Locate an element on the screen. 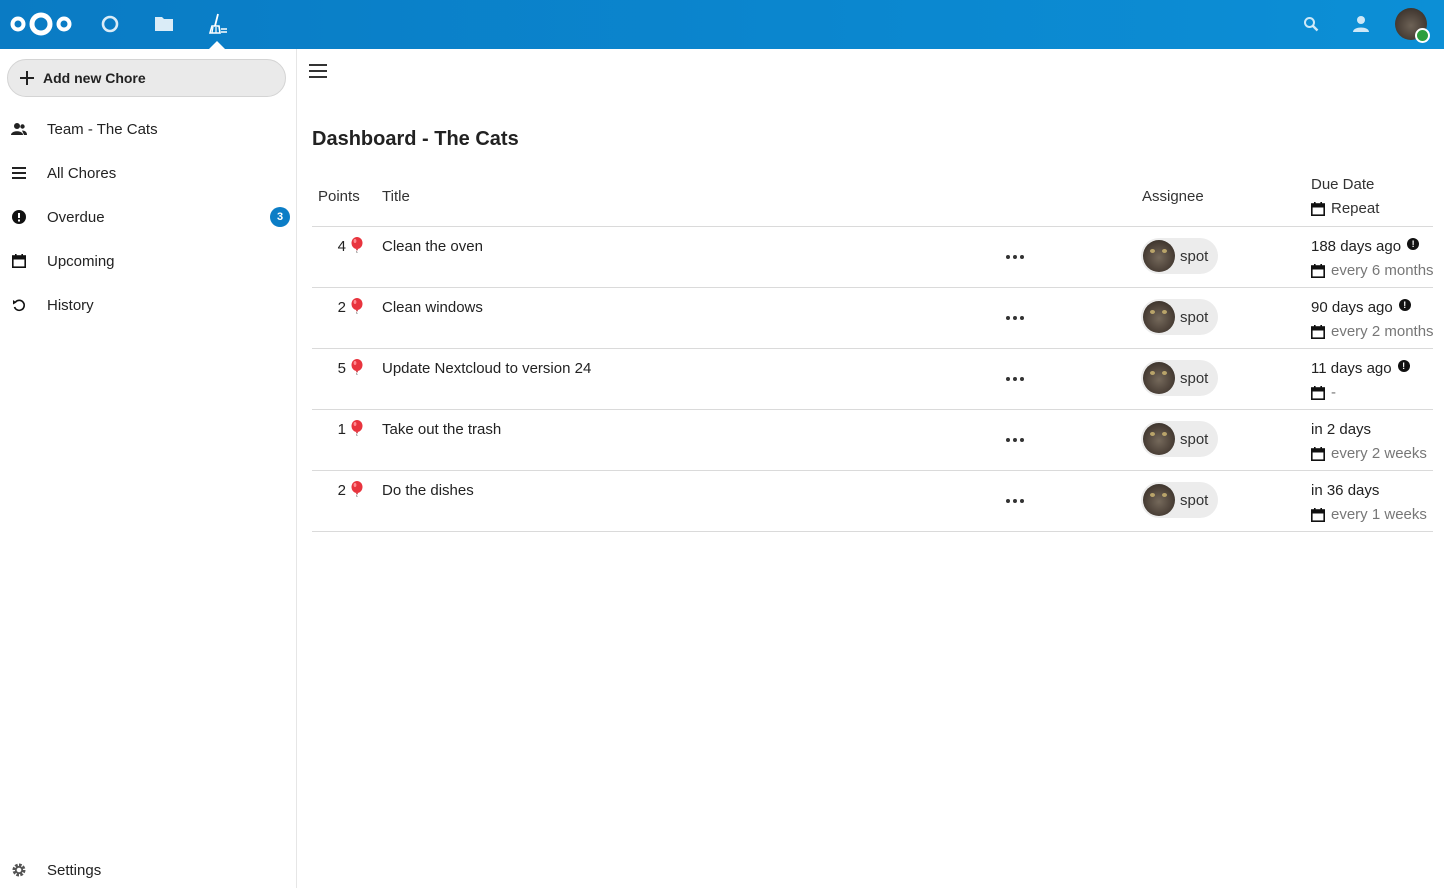 The image size is (1444, 888). sidebar-item-label: Upcoming is located at coordinates (81, 261).